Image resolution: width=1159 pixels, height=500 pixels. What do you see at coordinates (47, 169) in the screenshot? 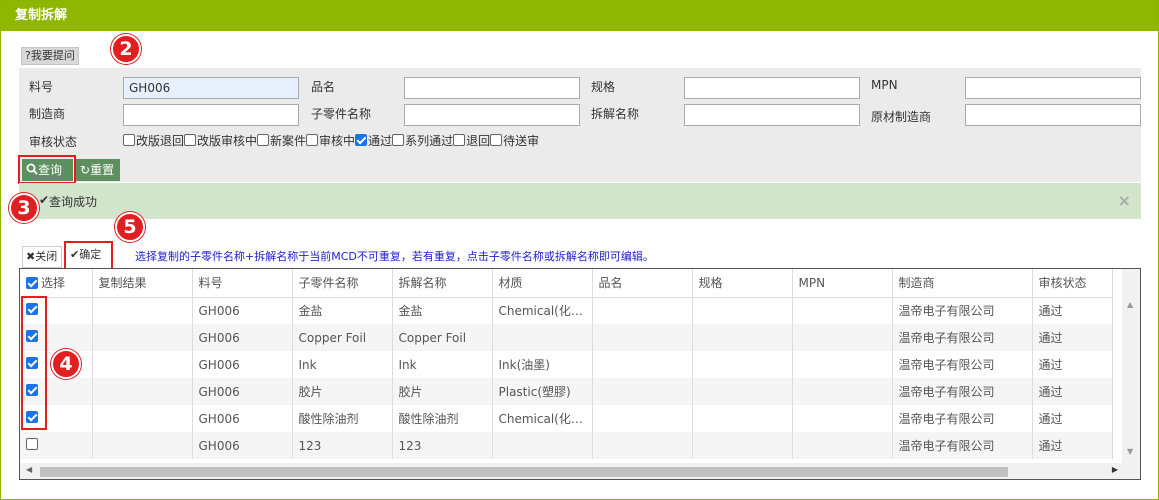
I see `query-highlight-box` at bounding box center [47, 169].